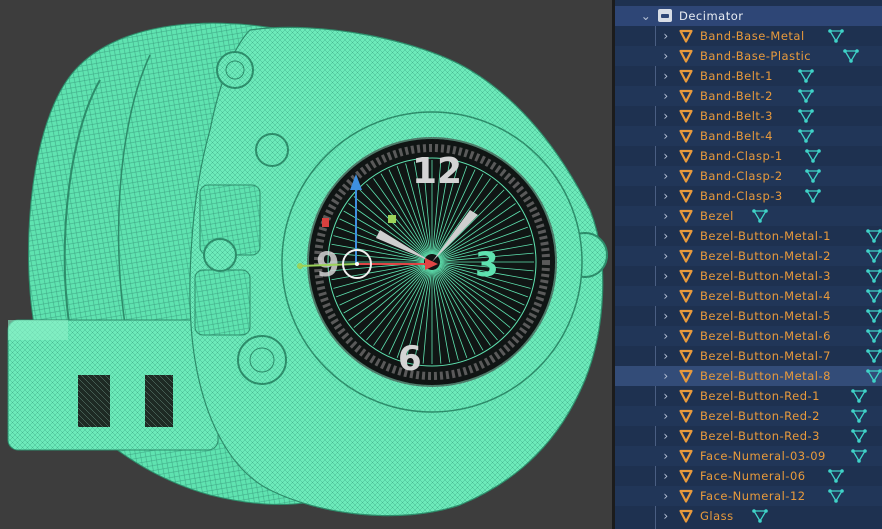 This screenshot has width=882, height=529. Describe the element at coordinates (748, 276) in the screenshot. I see `outliner-row: › Bezel-Button-Metal-3` at that location.